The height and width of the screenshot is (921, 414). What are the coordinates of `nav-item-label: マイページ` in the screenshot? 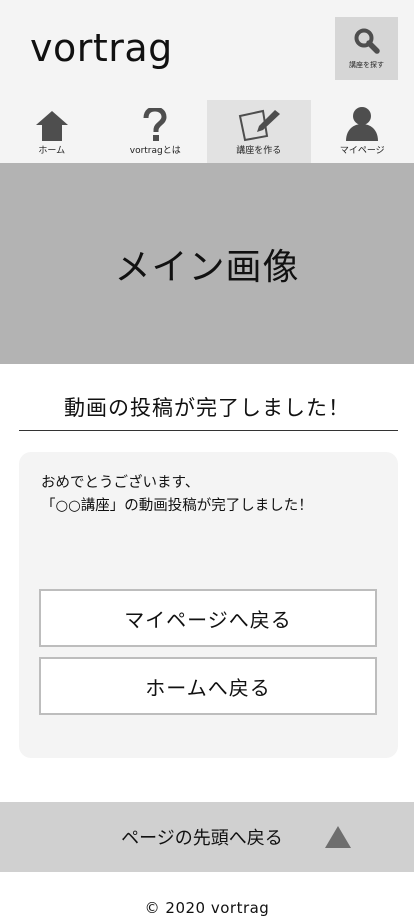 It's located at (362, 151).